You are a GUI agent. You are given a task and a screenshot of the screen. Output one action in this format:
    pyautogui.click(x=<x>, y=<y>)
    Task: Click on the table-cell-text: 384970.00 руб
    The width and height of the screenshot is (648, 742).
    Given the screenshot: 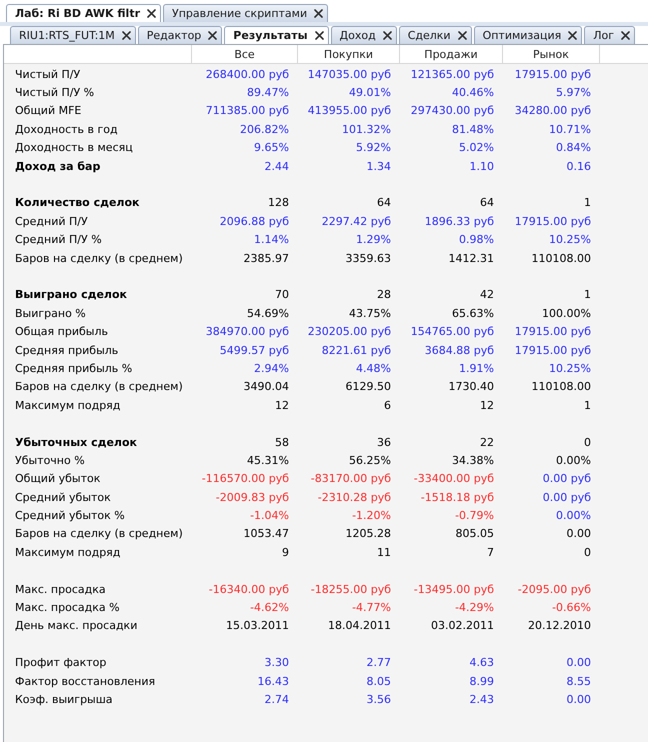 What is the action you would take?
    pyautogui.click(x=248, y=331)
    